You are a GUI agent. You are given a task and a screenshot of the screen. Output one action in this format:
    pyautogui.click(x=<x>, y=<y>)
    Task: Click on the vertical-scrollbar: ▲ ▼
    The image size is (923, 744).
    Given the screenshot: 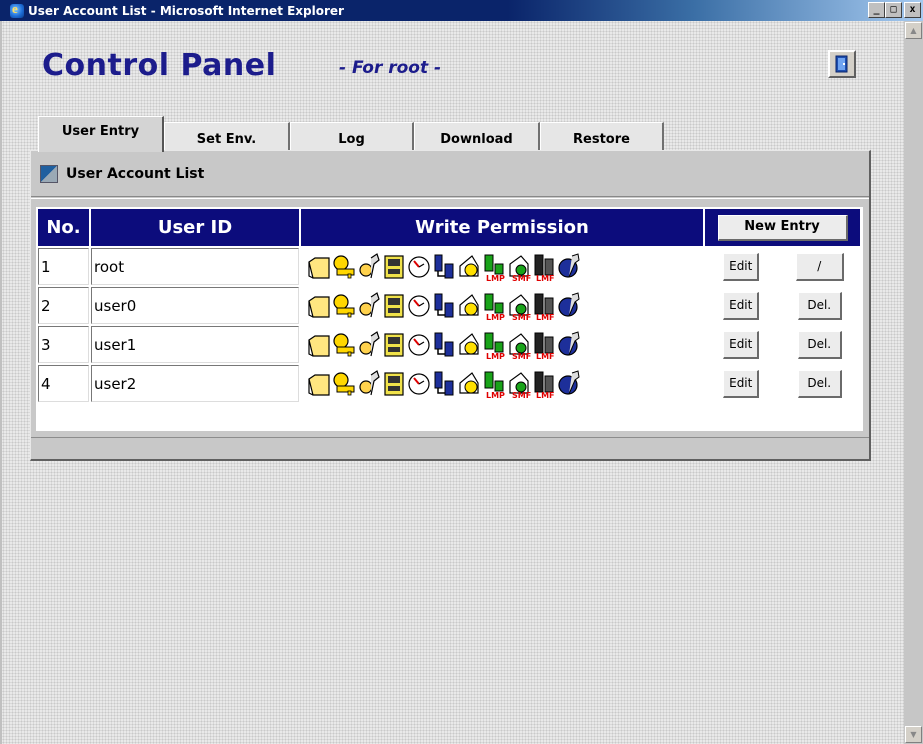 What is the action you would take?
    pyautogui.click(x=913, y=382)
    